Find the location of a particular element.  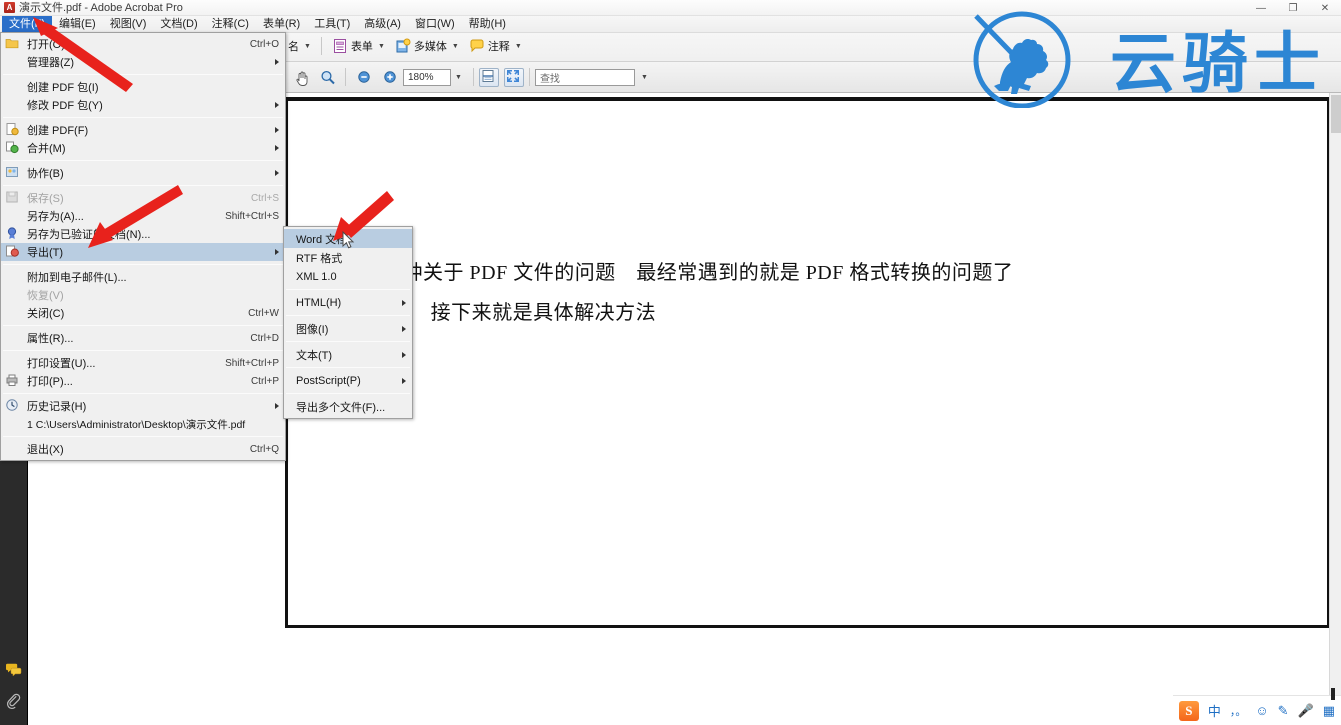

file-menu-item-export: 导出(T) is located at coordinates (143, 252).